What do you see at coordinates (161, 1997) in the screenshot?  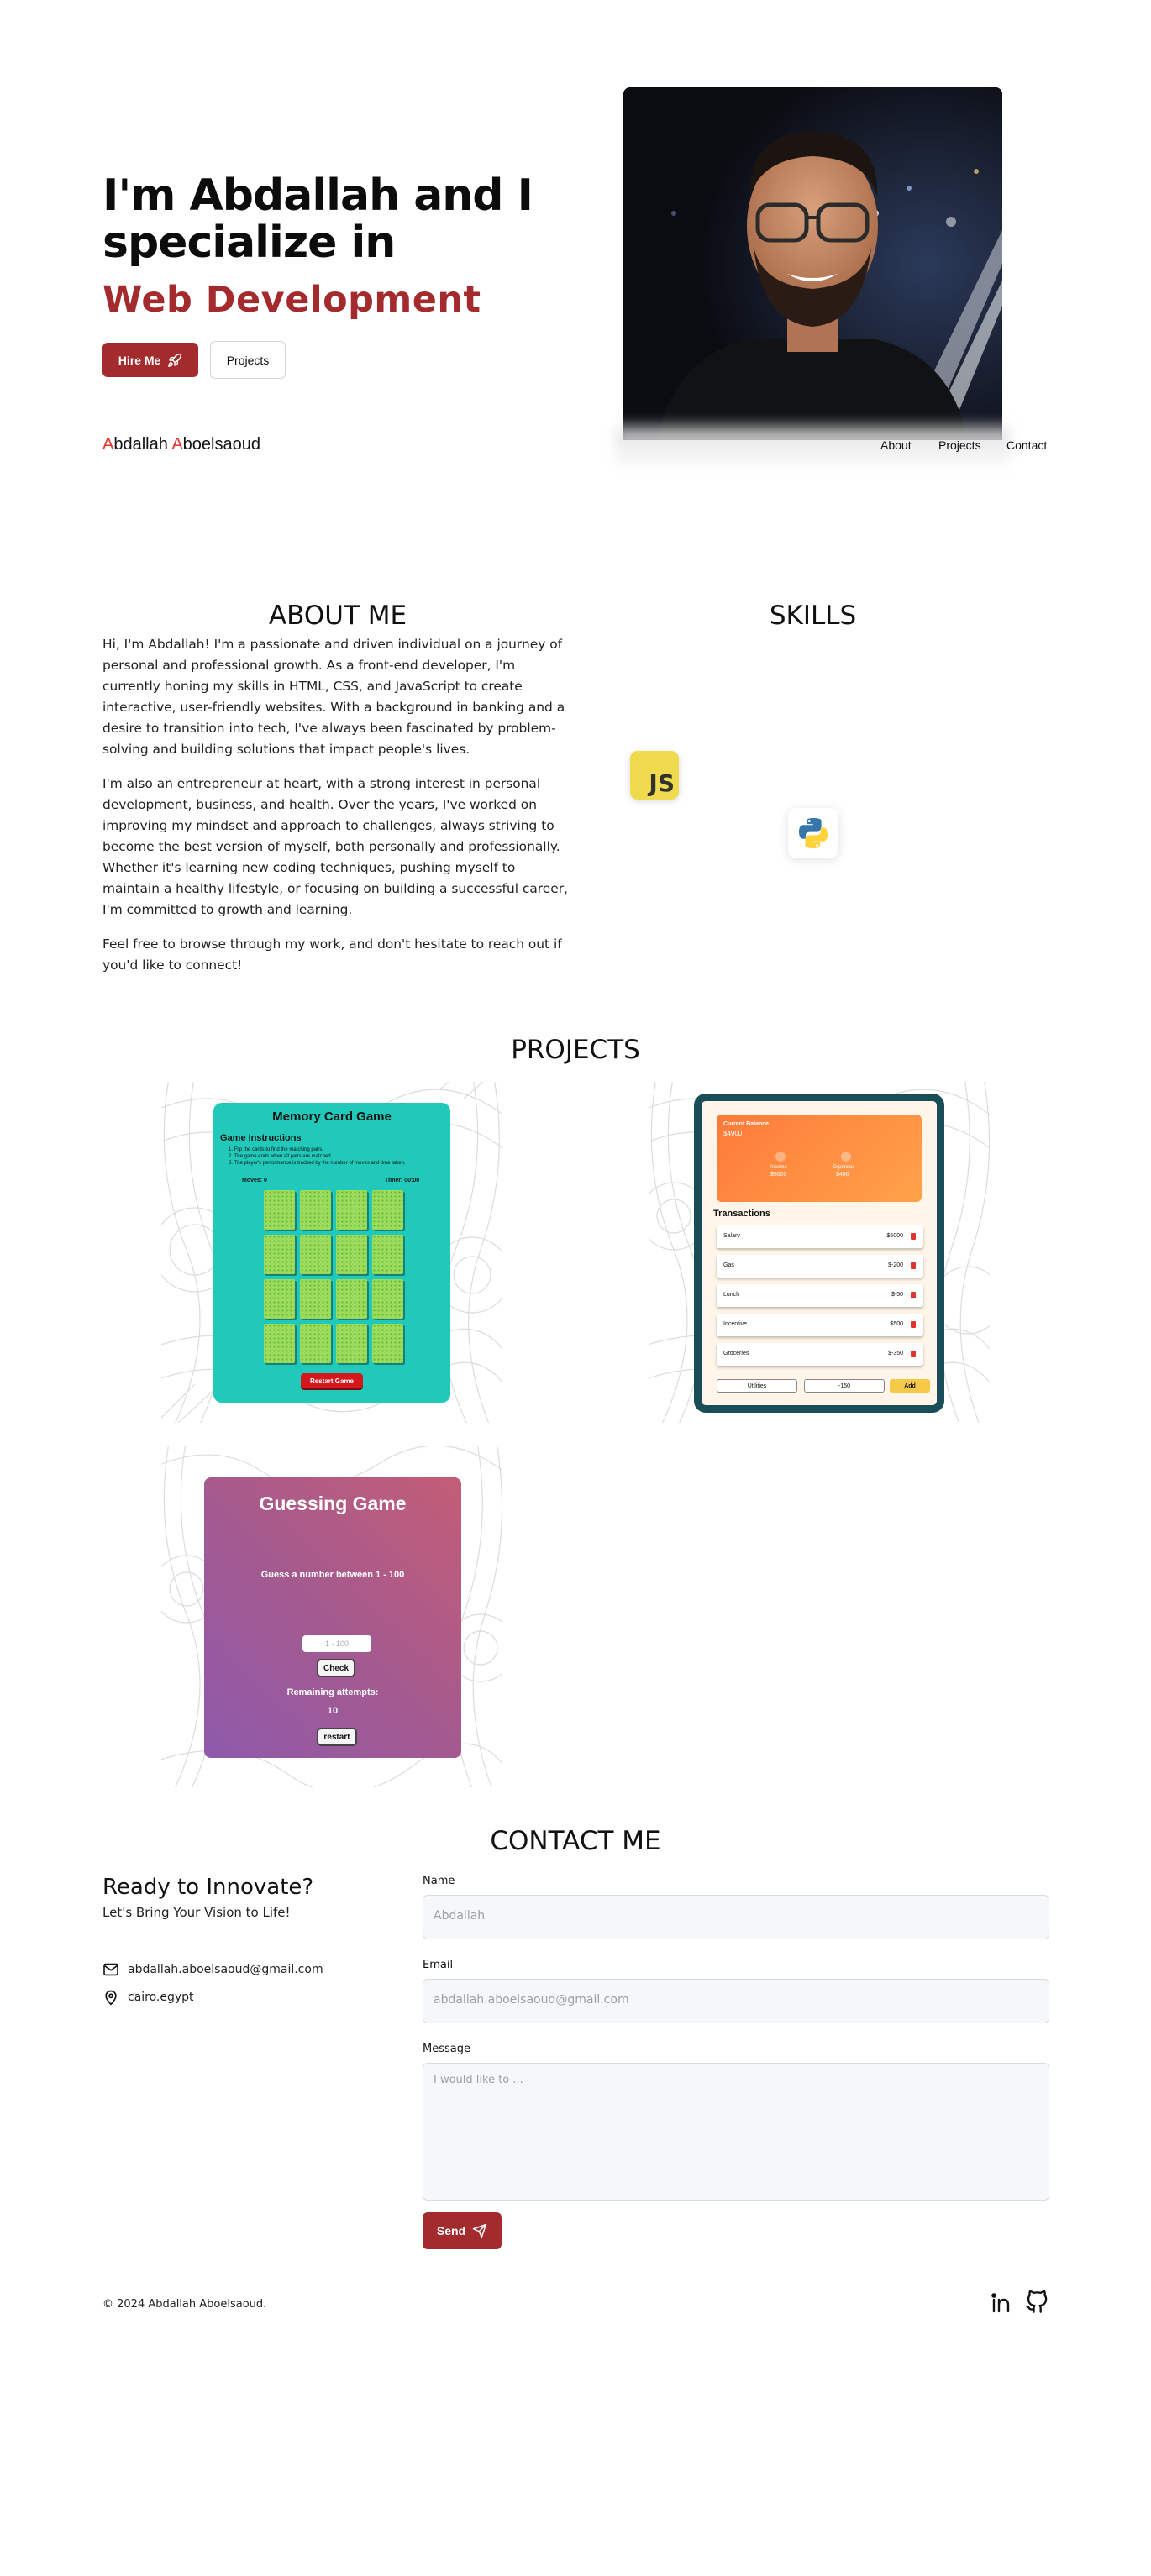 I see `contact-location-text: cairo.egypt` at bounding box center [161, 1997].